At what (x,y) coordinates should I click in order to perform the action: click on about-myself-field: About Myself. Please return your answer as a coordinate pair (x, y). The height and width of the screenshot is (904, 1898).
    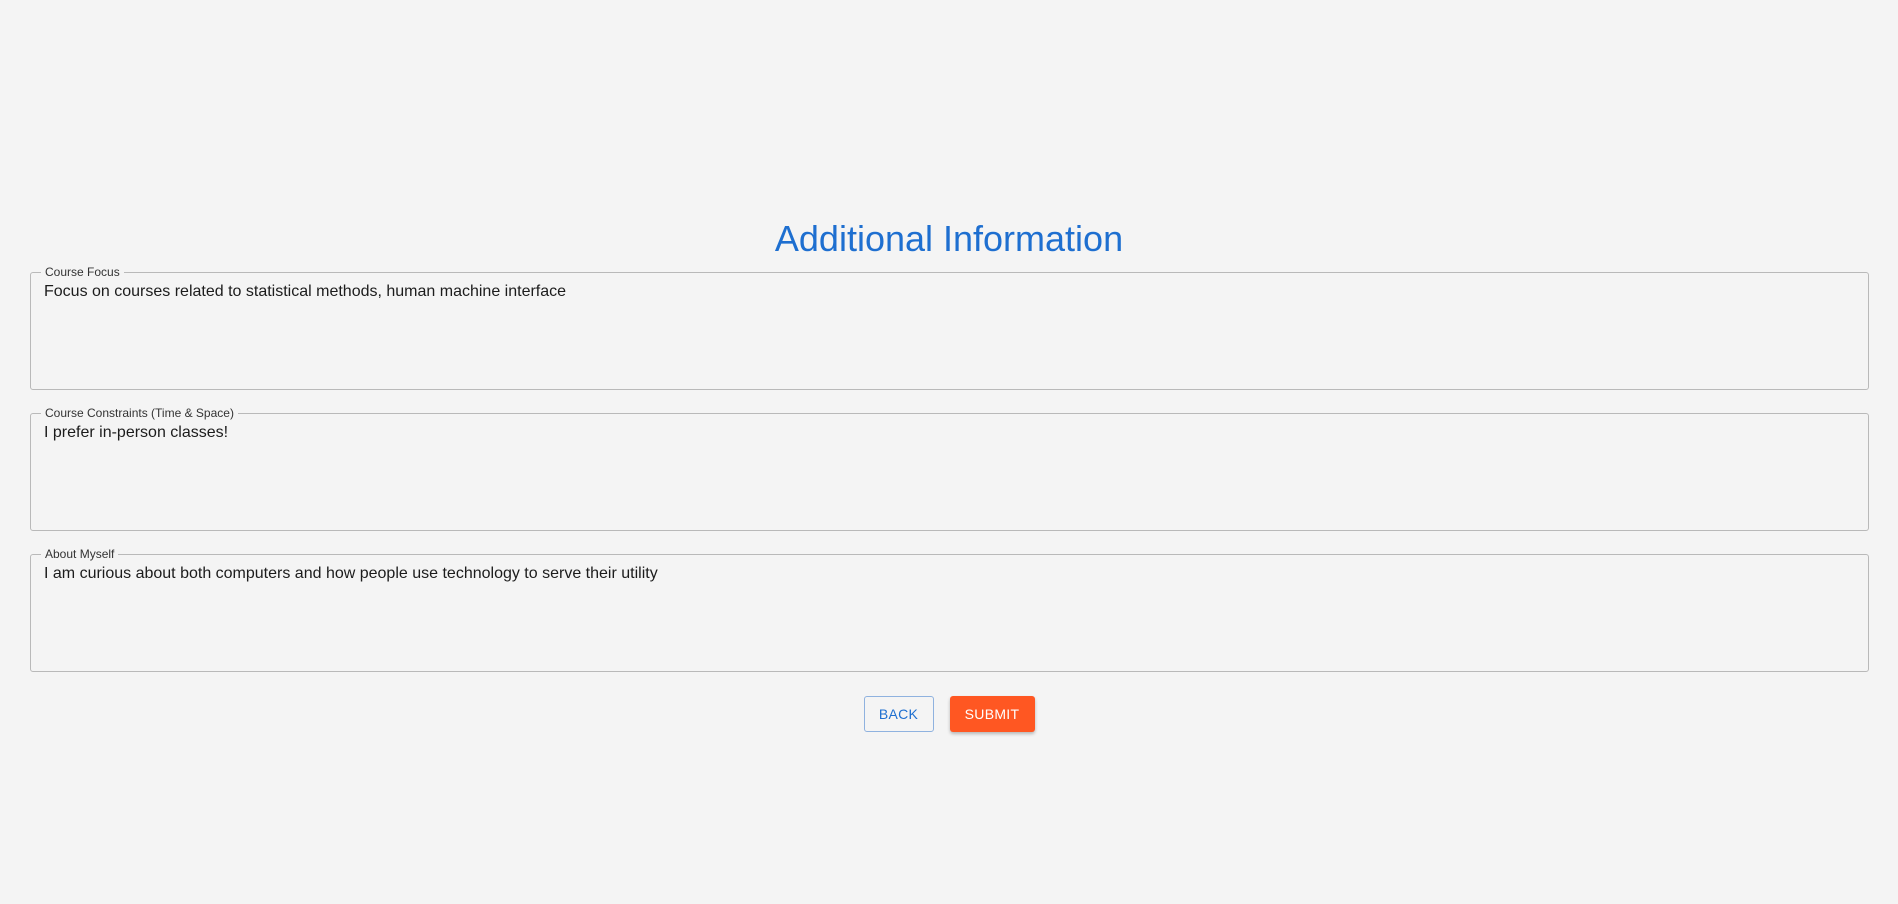
    Looking at the image, I should click on (949, 610).